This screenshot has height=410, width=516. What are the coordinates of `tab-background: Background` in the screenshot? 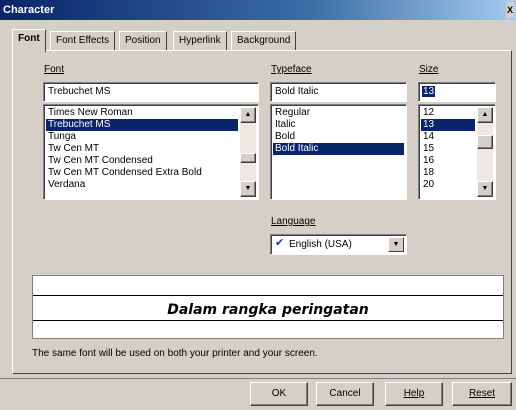 It's located at (264, 41).